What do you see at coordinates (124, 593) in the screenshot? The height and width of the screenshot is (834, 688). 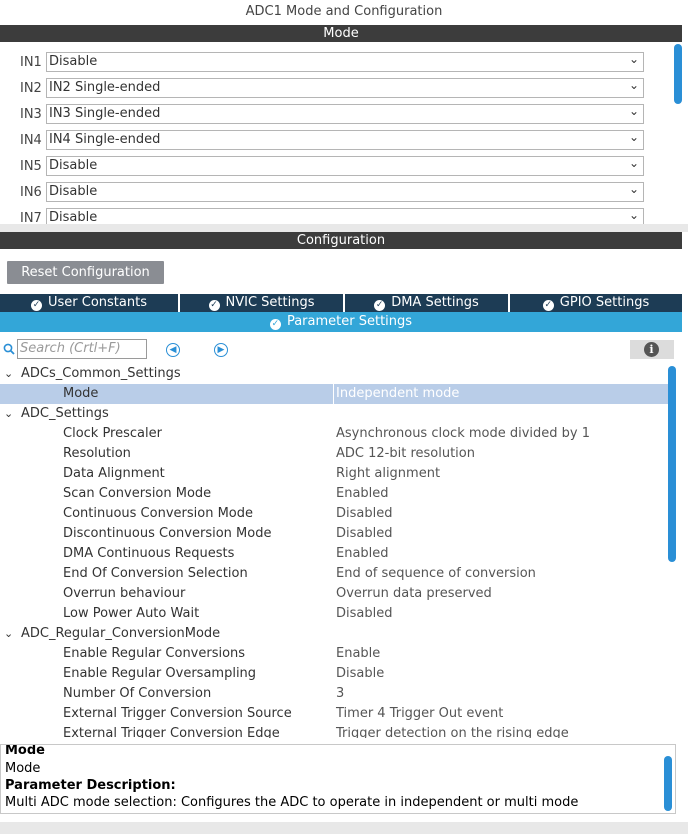 I see `parameter-name: Overrun behaviour` at bounding box center [124, 593].